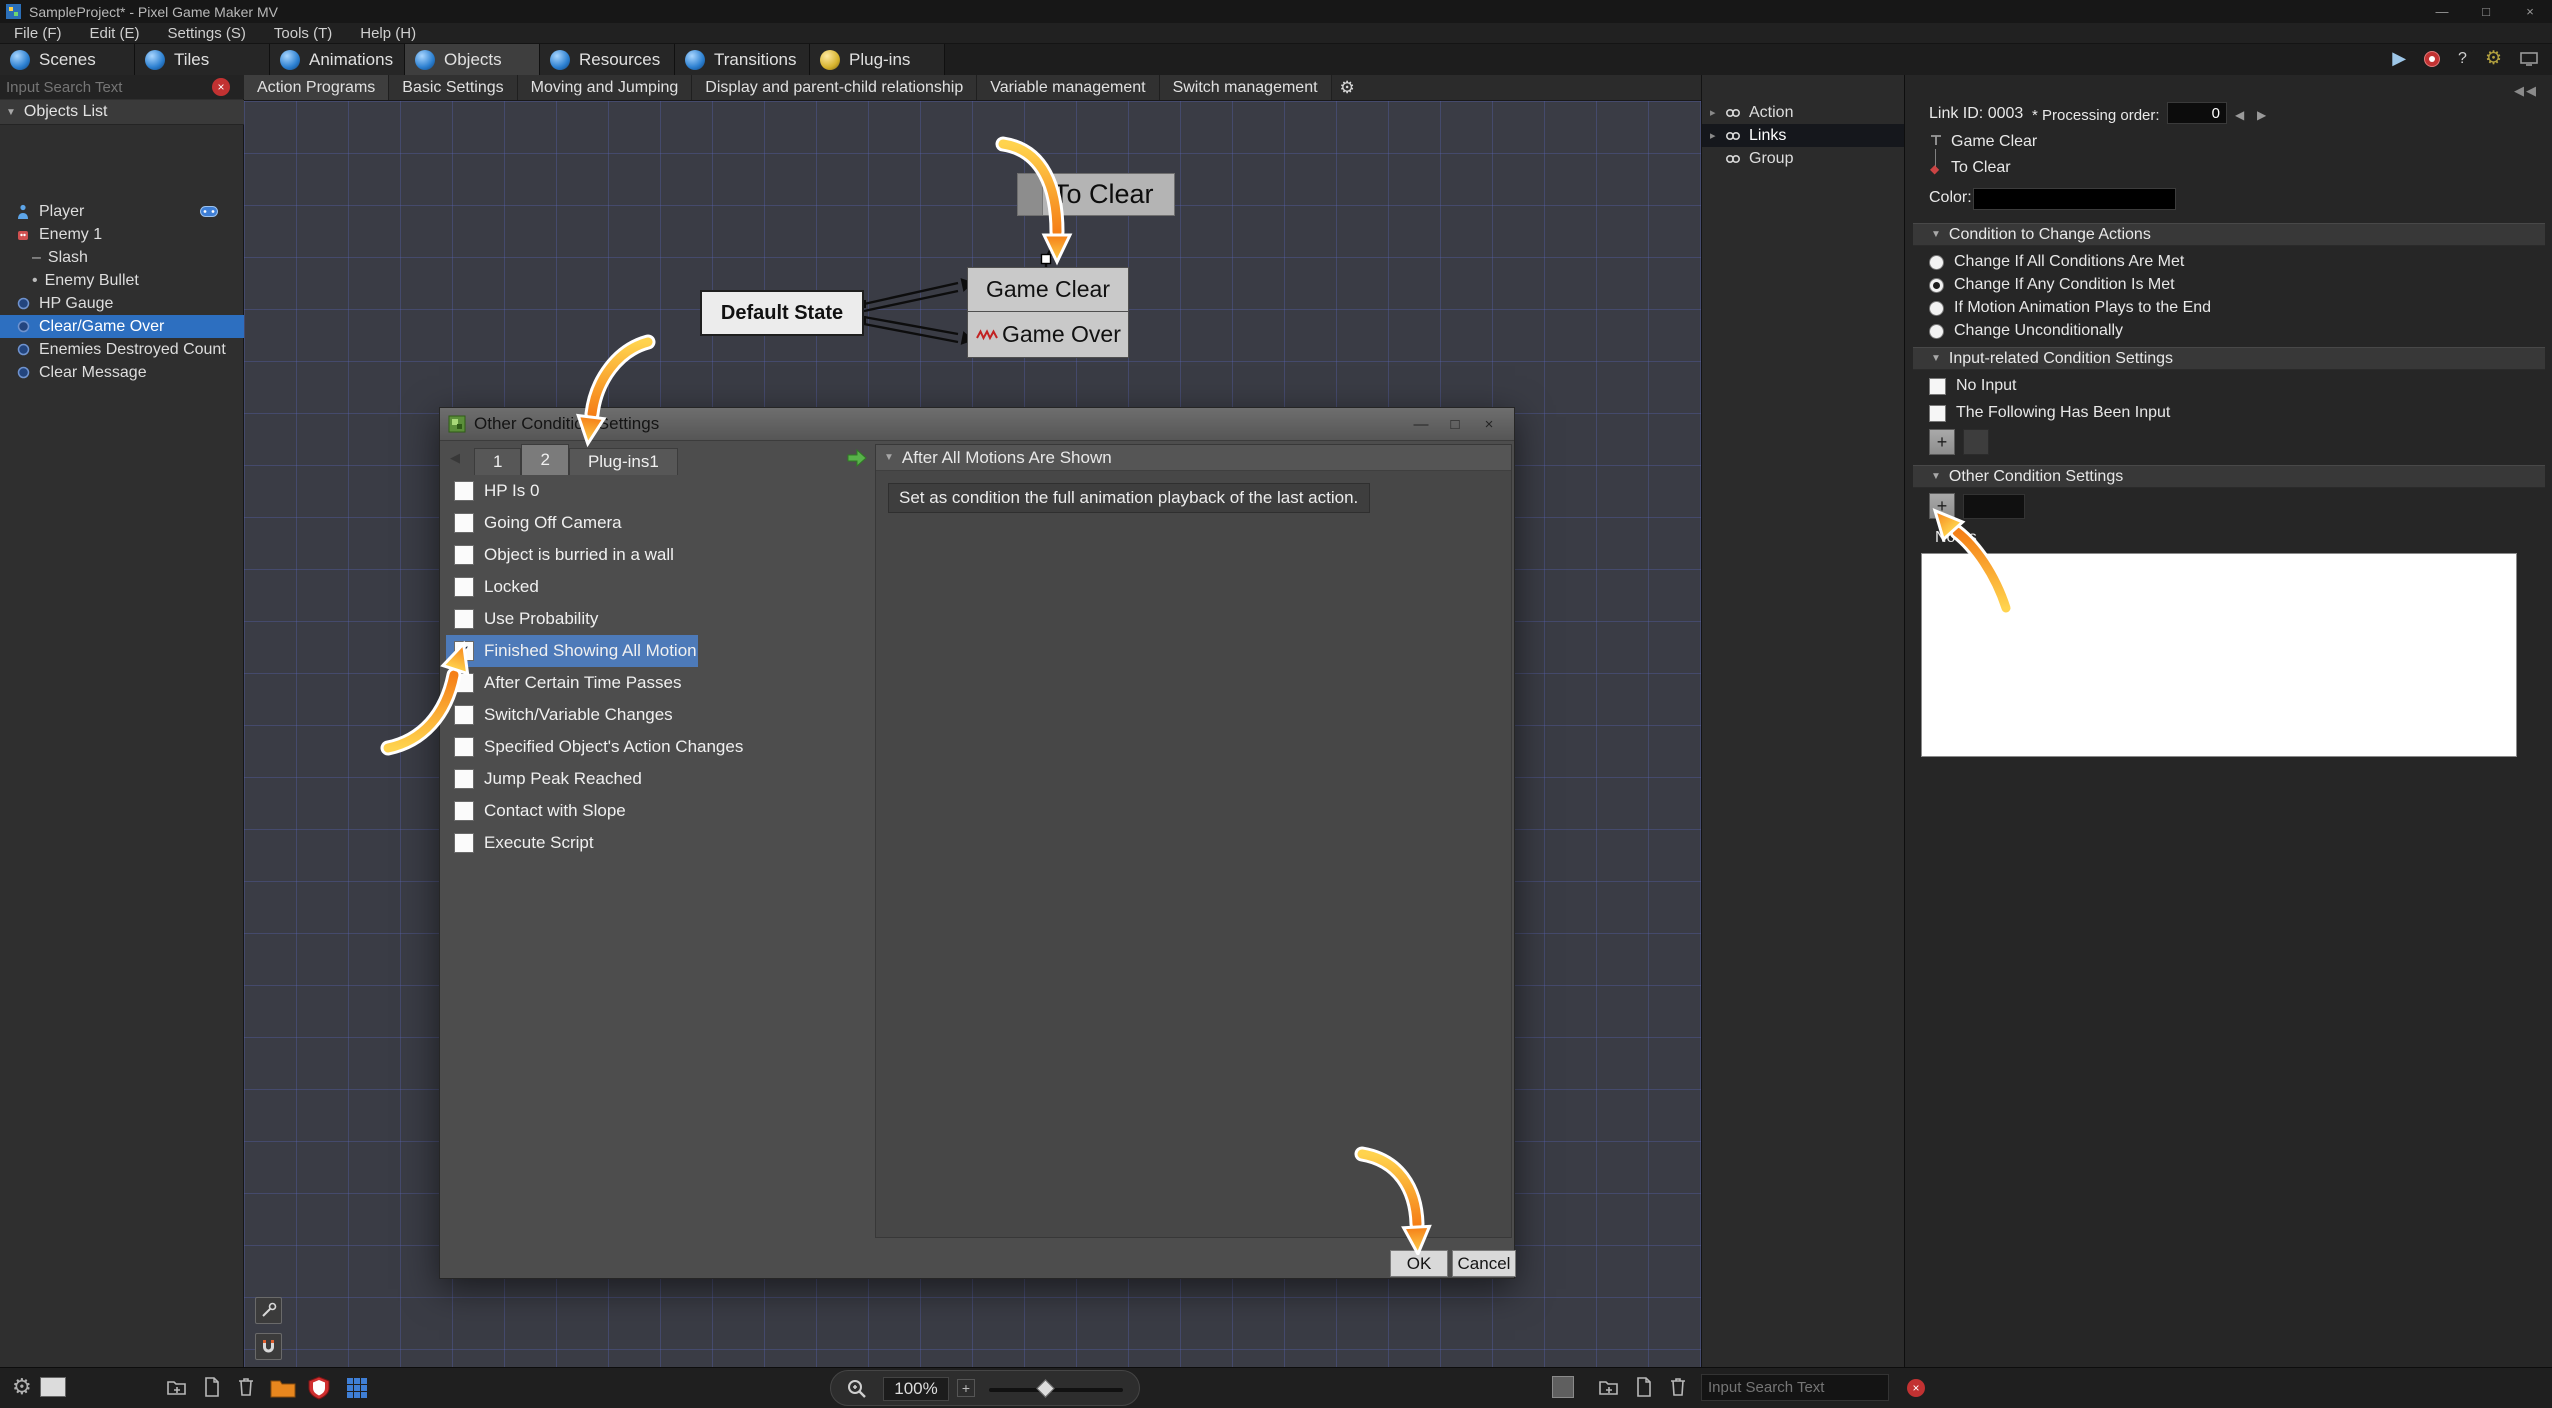  Describe the element at coordinates (109, 87) in the screenshot. I see `sidebar-search-input` at that location.